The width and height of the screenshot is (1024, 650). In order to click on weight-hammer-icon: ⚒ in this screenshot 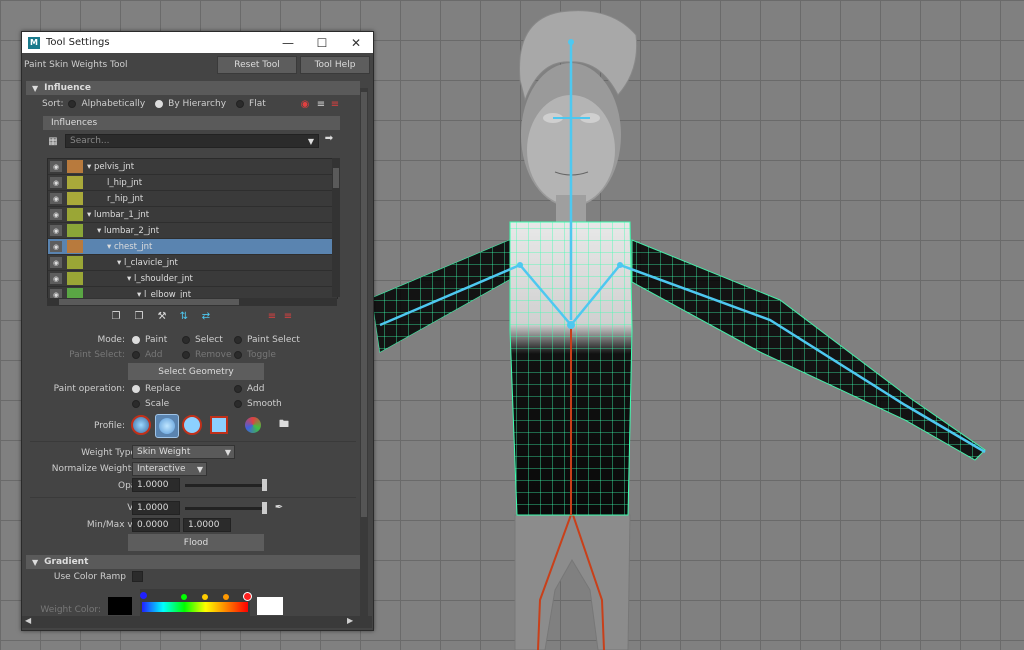, I will do `click(162, 316)`.